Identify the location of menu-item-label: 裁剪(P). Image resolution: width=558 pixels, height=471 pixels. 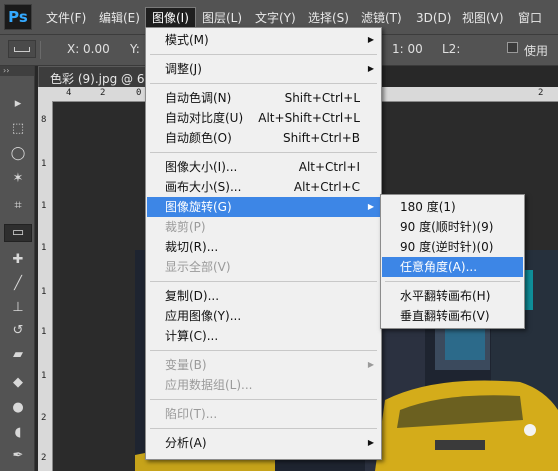
(185, 227).